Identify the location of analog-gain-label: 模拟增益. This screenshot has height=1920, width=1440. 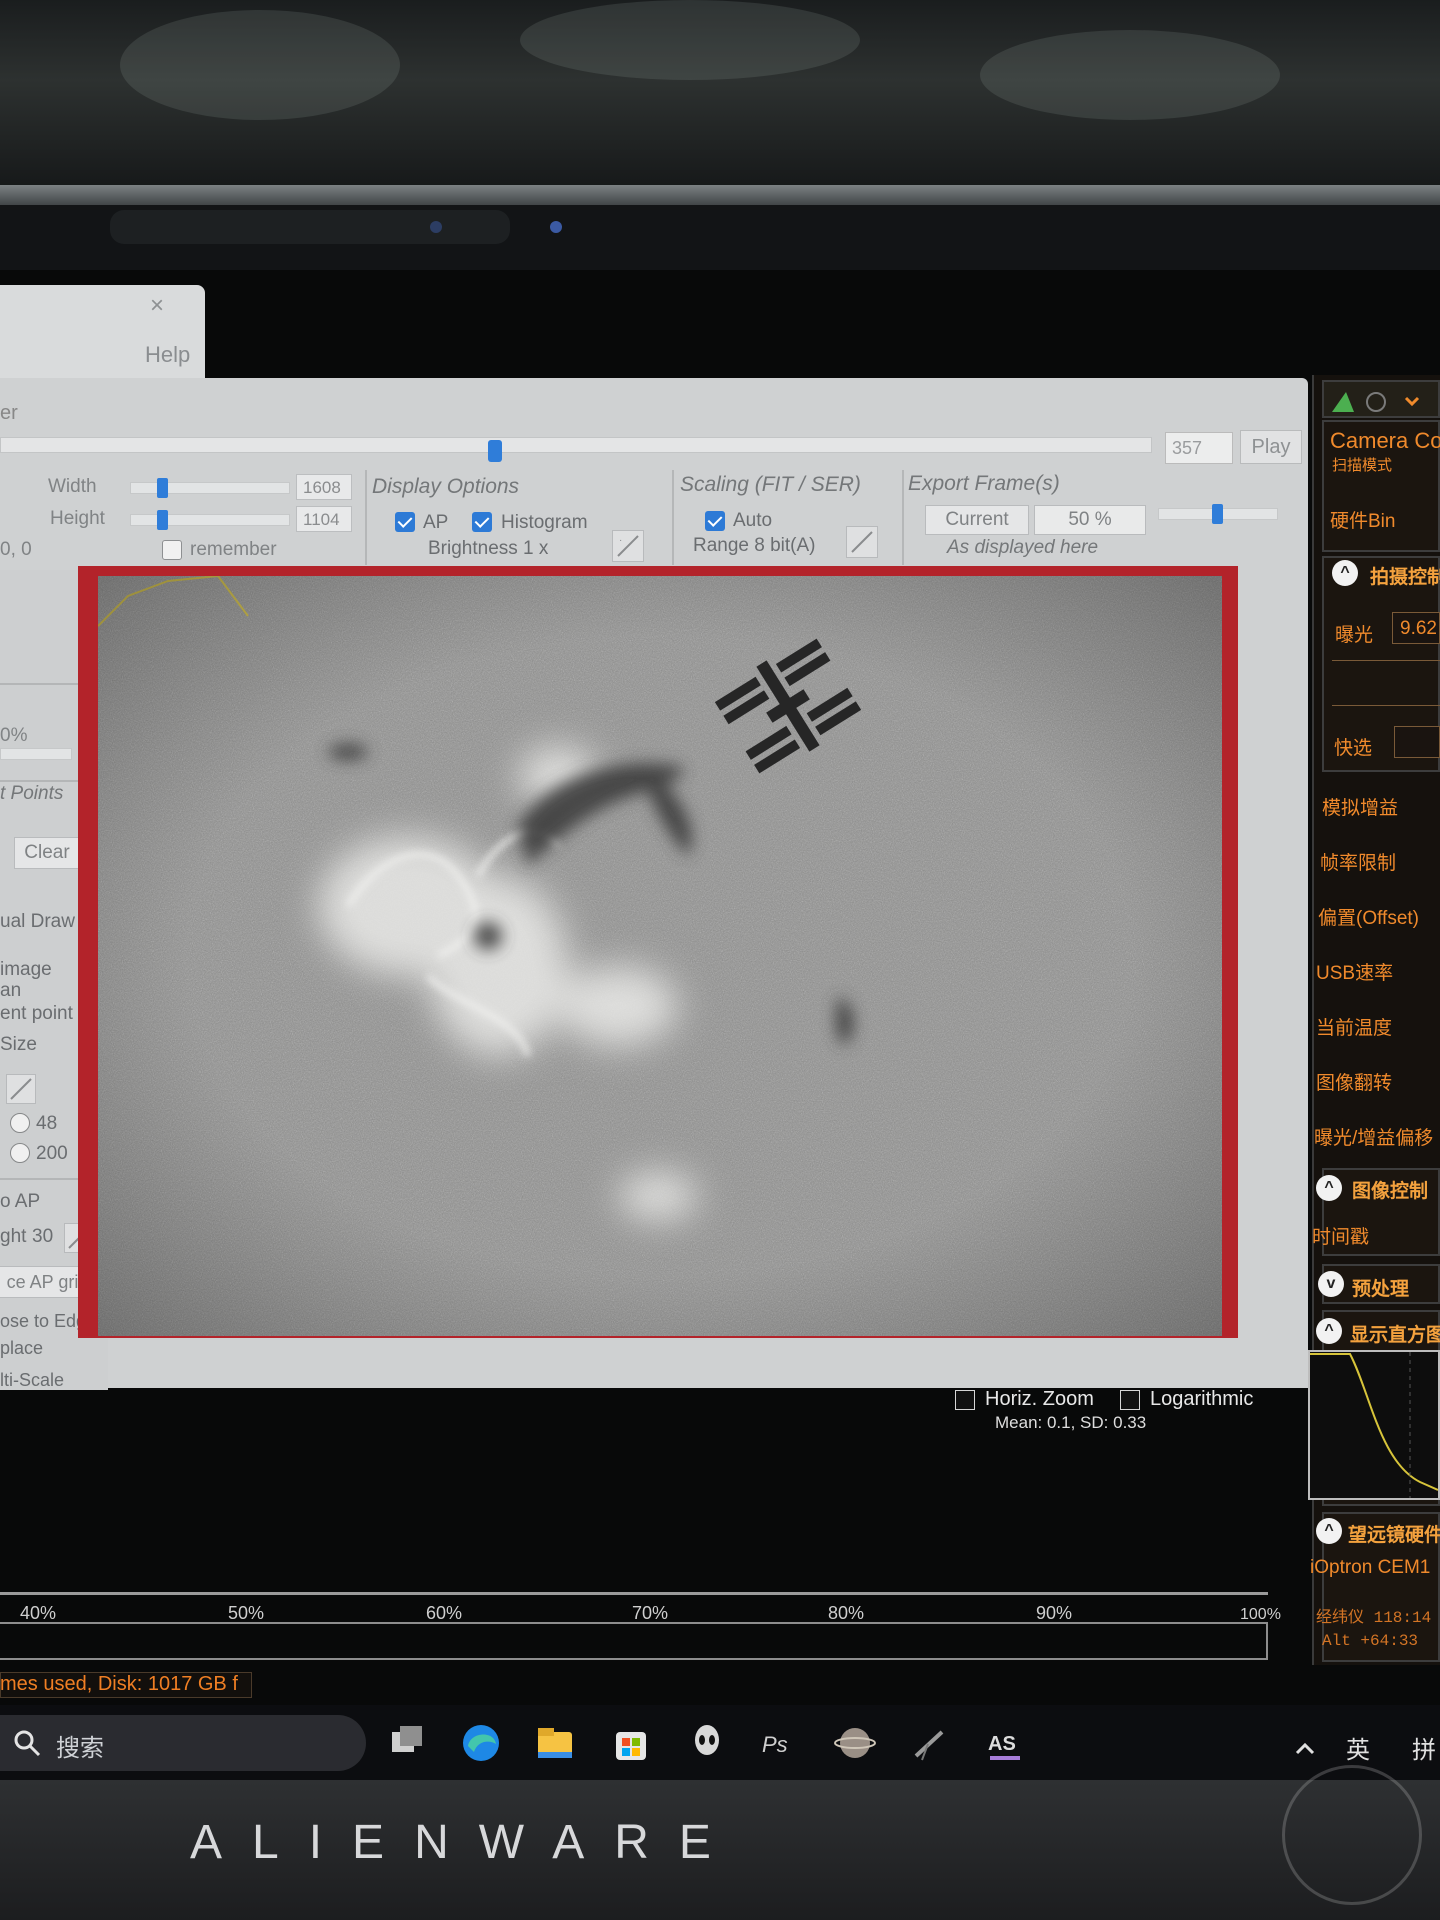
(1360, 808).